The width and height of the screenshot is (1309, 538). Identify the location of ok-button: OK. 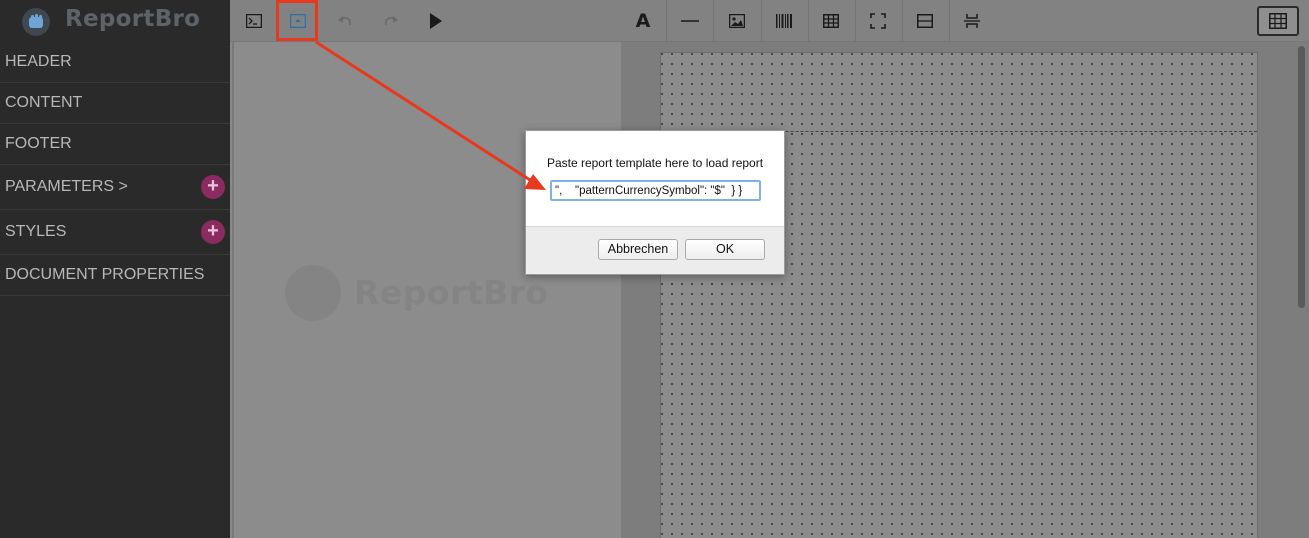
(725, 249).